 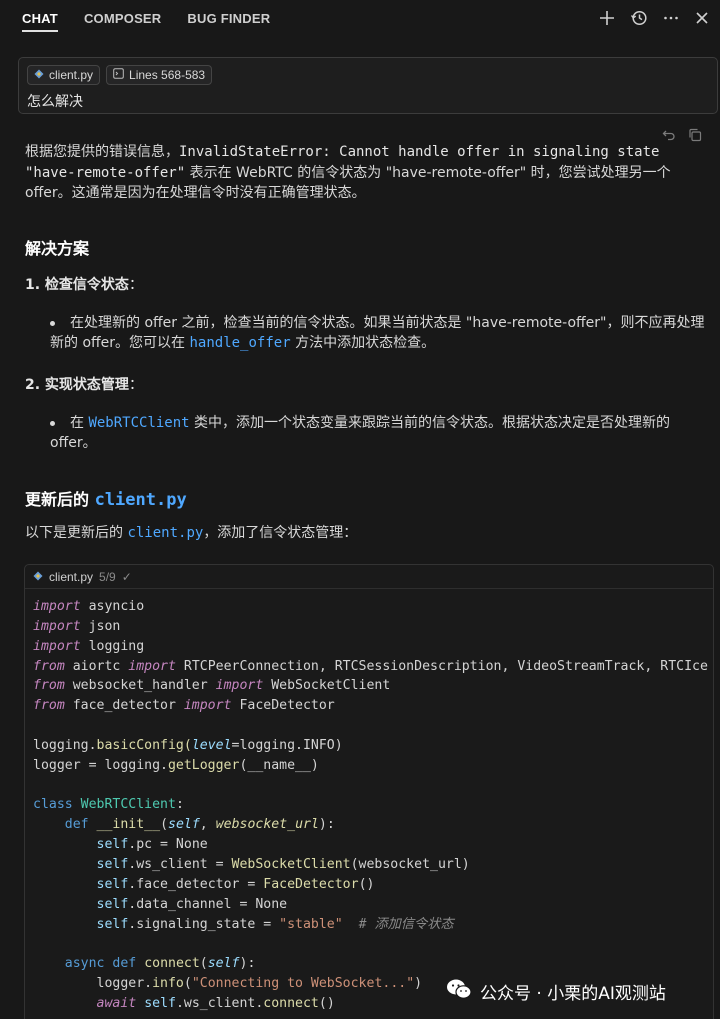 What do you see at coordinates (55, 102) in the screenshot?
I see `user-query-text: 怎么解决` at bounding box center [55, 102].